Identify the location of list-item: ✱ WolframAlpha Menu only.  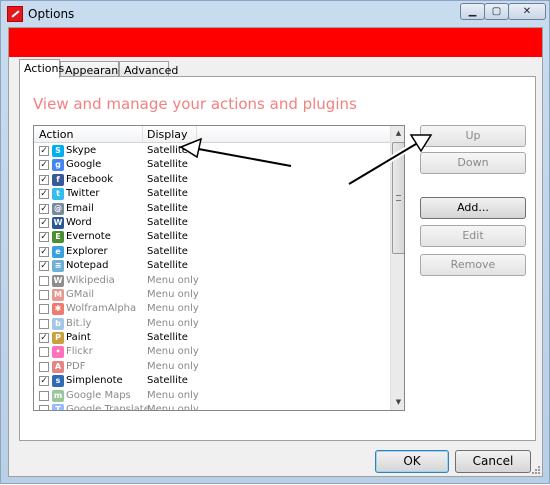
(212, 309).